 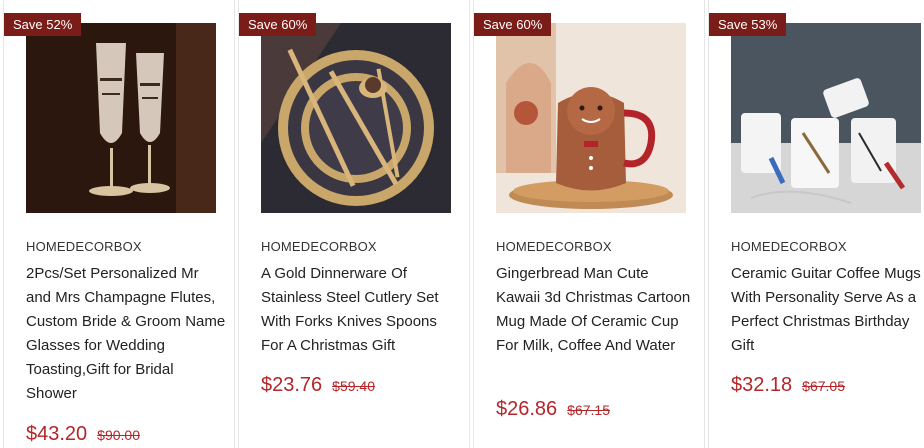 I want to click on price-row: $32.18 $67.05, so click(x=788, y=385).